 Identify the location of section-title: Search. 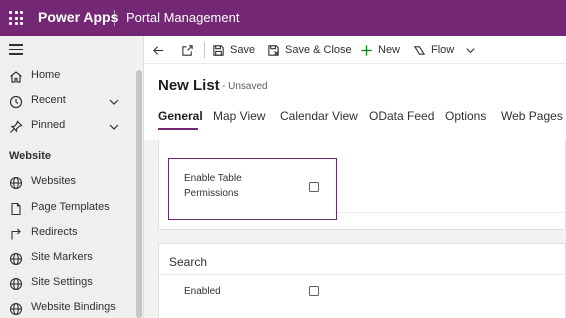
(188, 262).